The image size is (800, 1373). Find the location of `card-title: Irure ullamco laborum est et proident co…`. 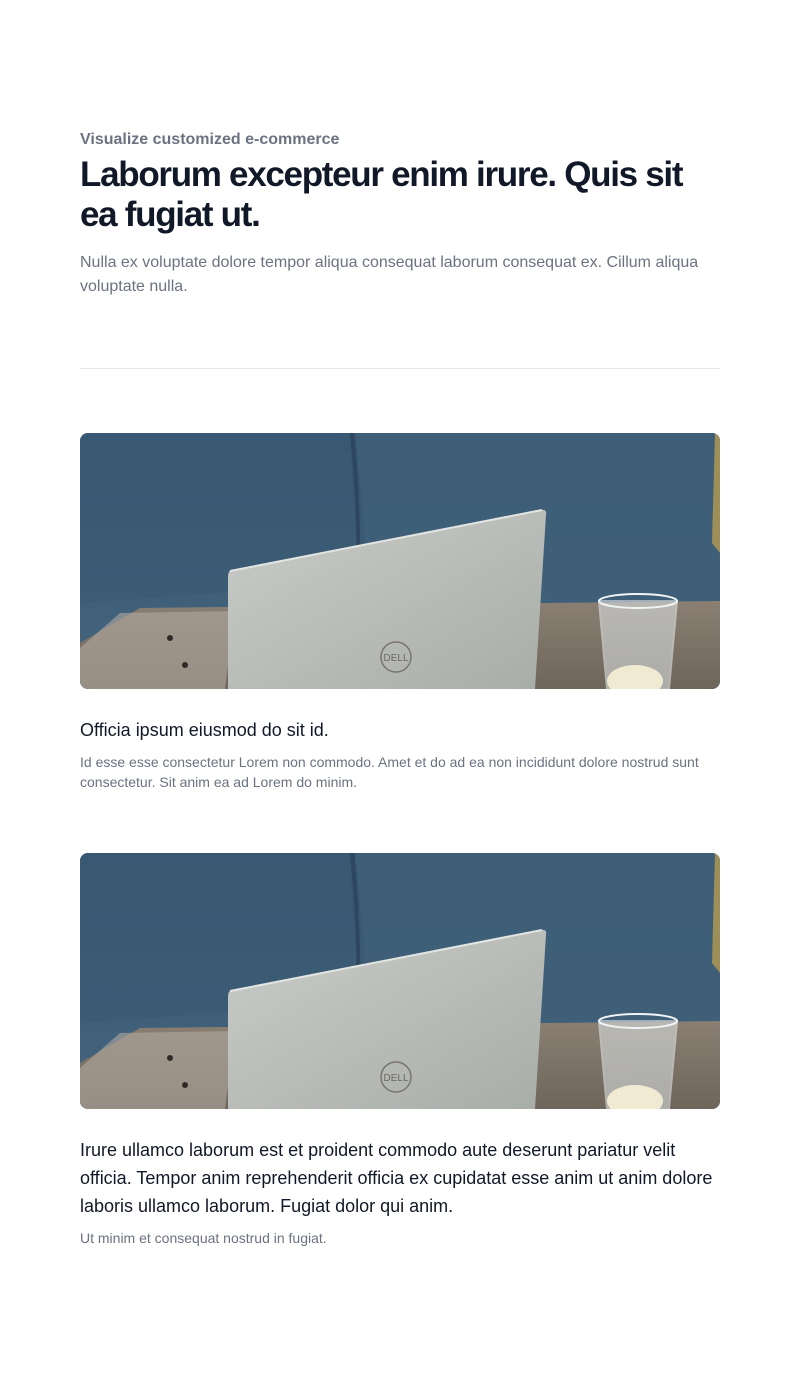

card-title: Irure ullamco laborum est et proident co… is located at coordinates (400, 1178).